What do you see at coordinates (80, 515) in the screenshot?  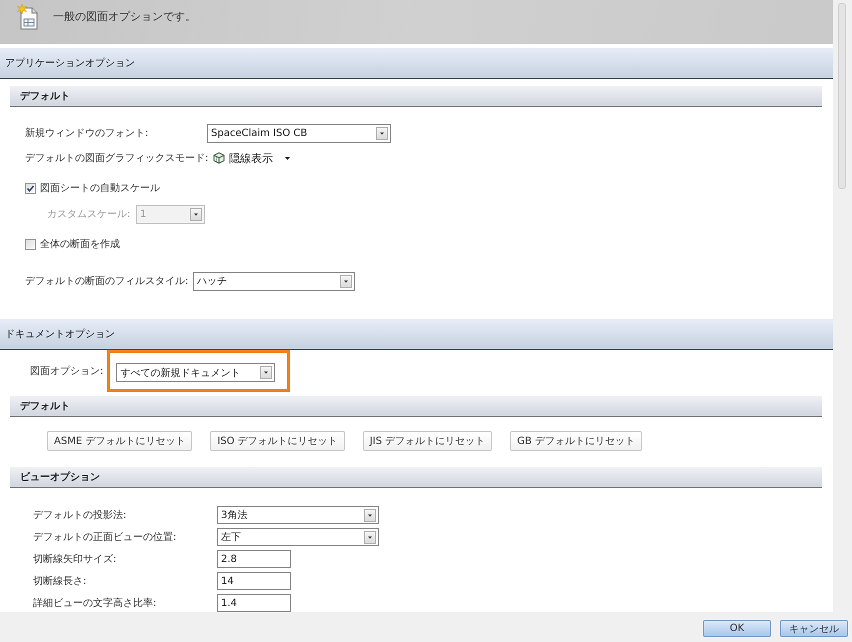 I see `field-label: デフォルトの投影法:` at bounding box center [80, 515].